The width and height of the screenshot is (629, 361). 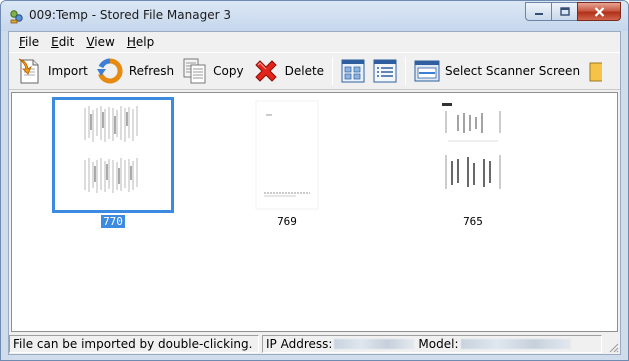 I want to click on folder-icon, so click(x=596, y=72).